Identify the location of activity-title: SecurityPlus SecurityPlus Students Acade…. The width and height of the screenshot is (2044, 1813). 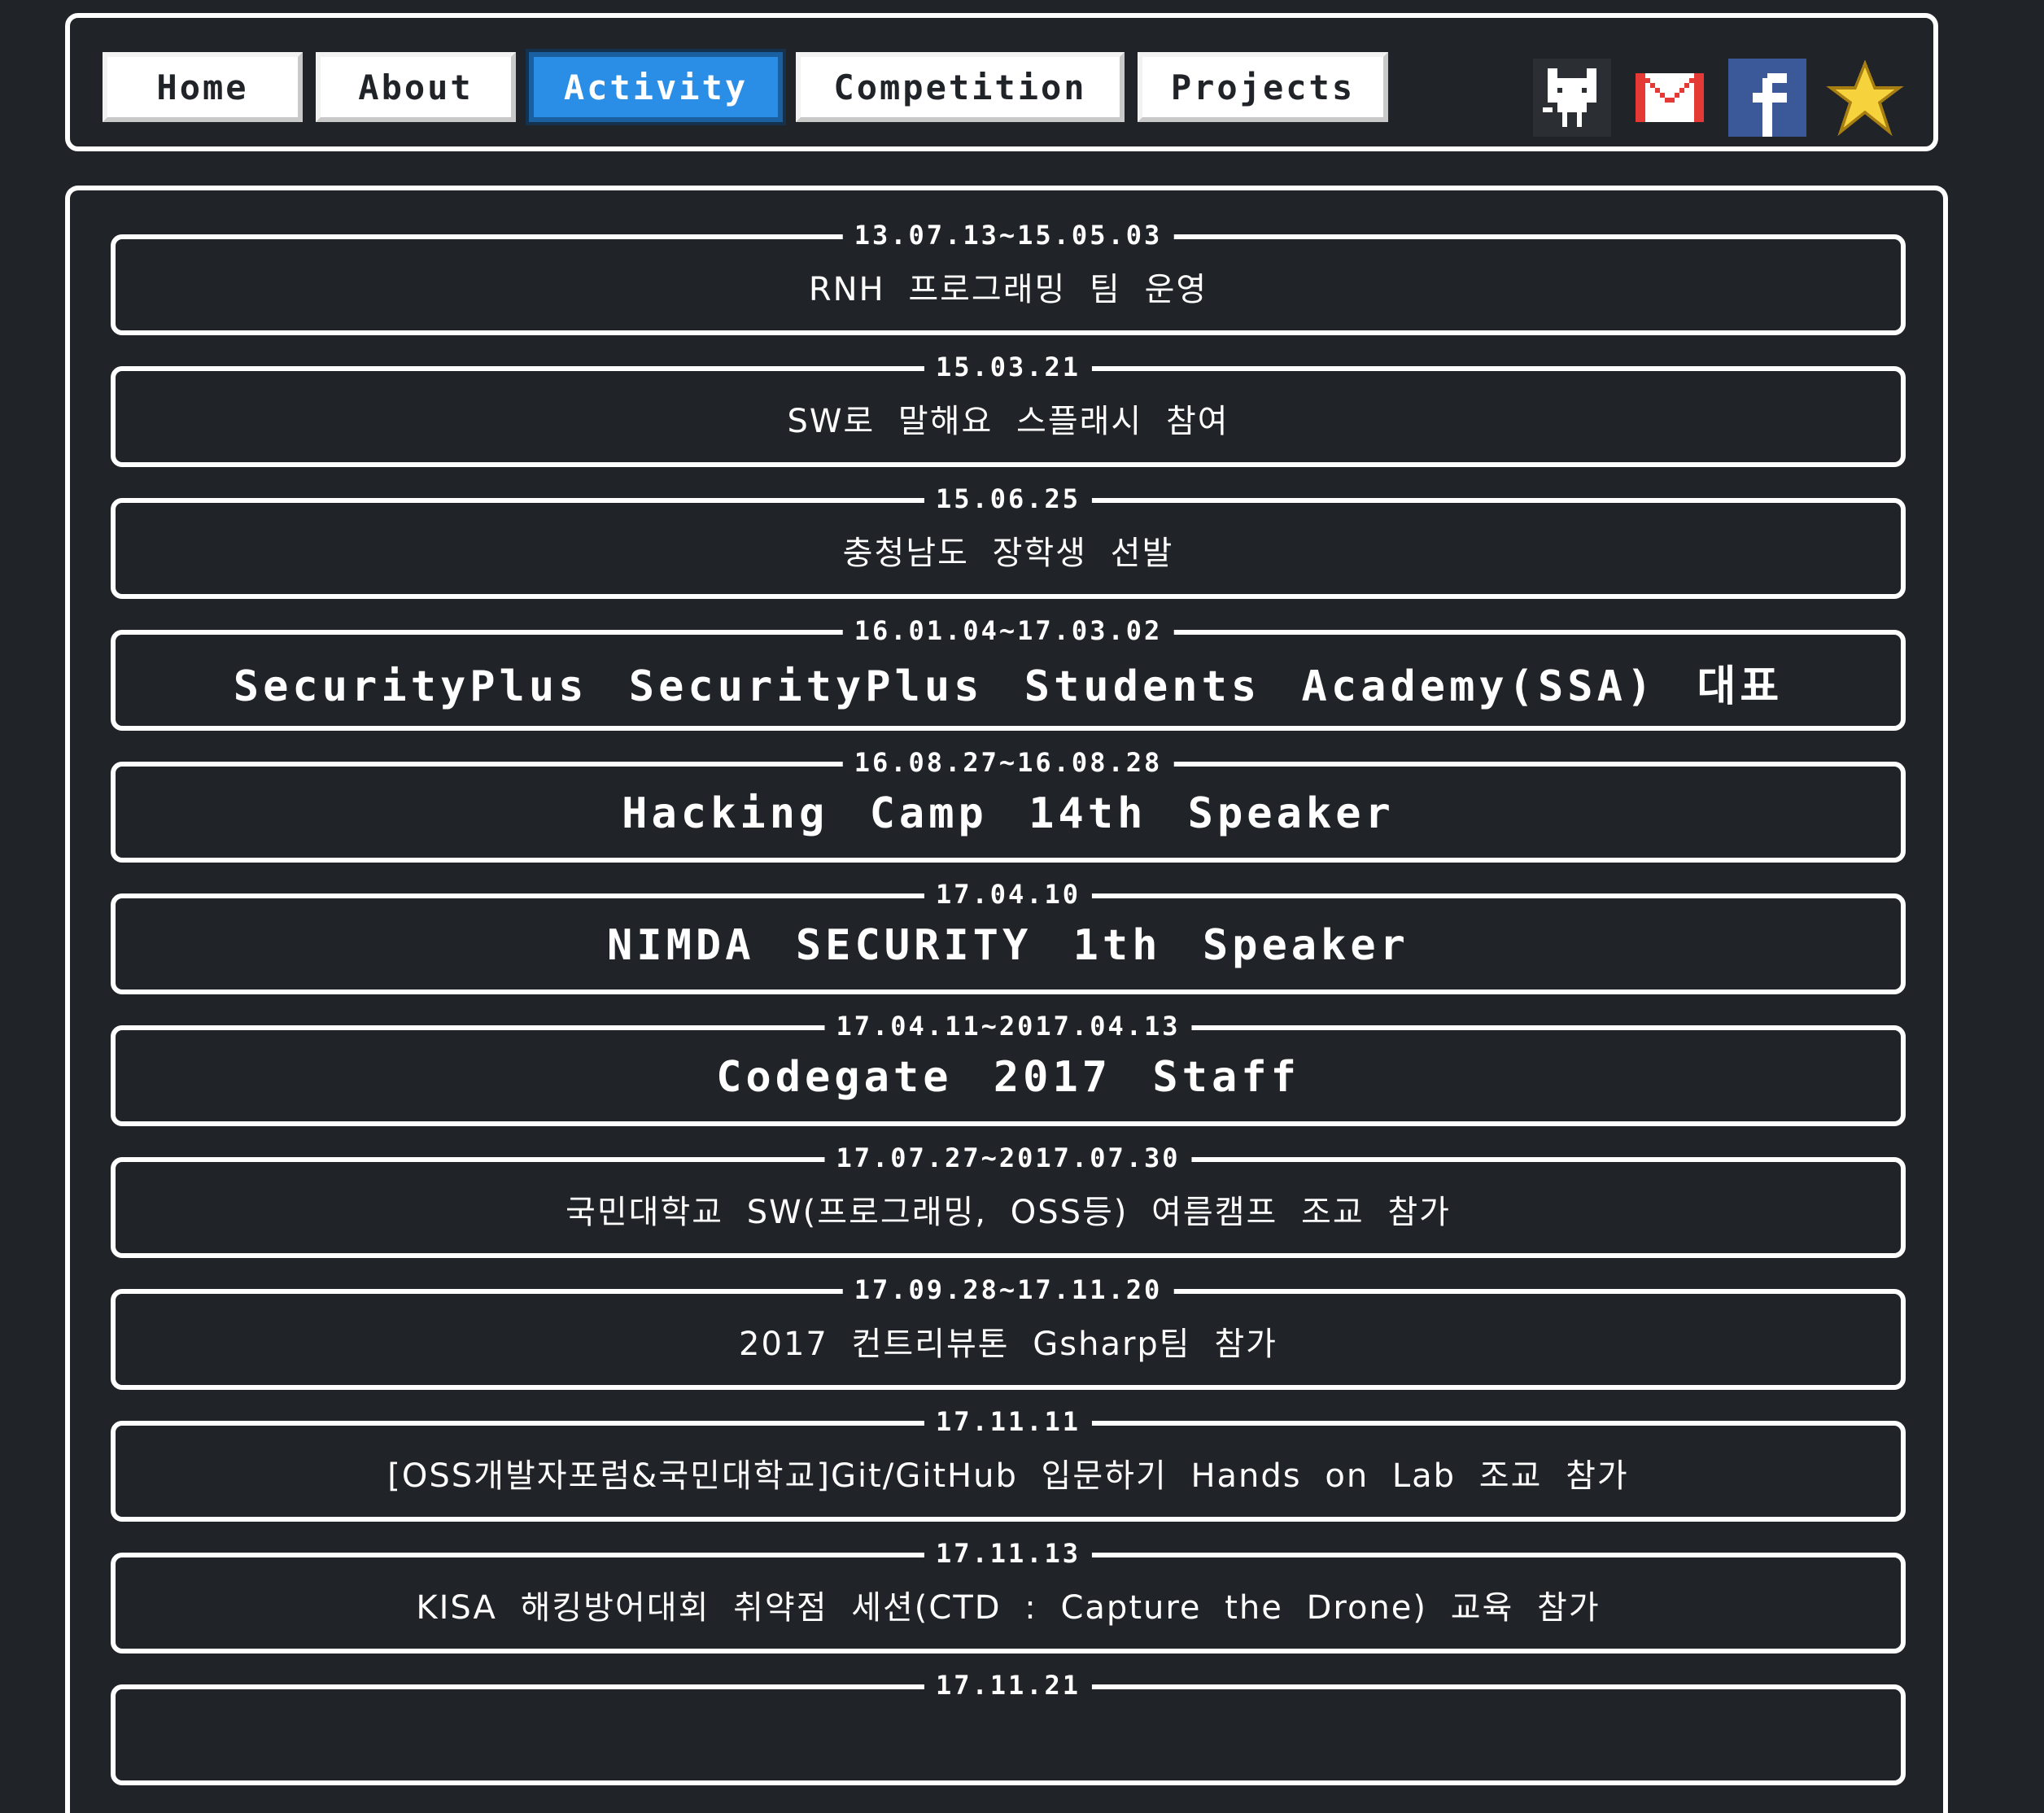
(1008, 686).